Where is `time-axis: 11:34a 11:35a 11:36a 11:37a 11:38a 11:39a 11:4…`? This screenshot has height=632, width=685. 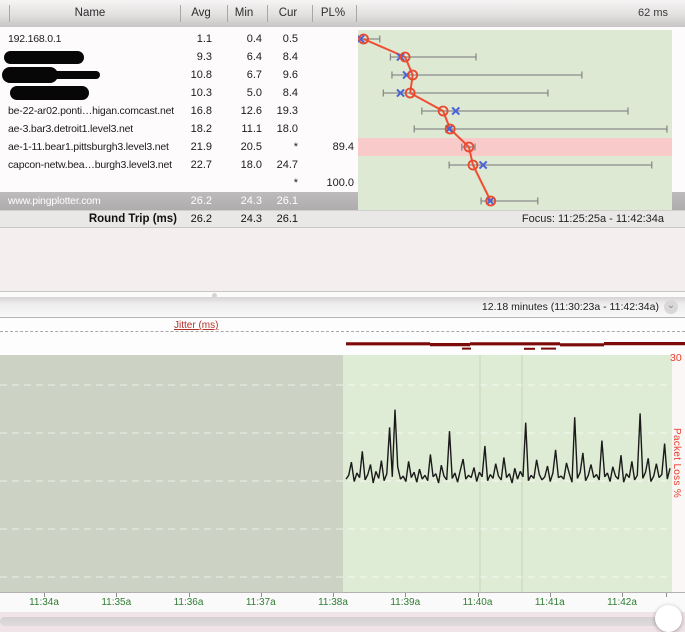 time-axis: 11:34a 11:35a 11:36a 11:37a 11:38a 11:39a 11:4… is located at coordinates (342, 602).